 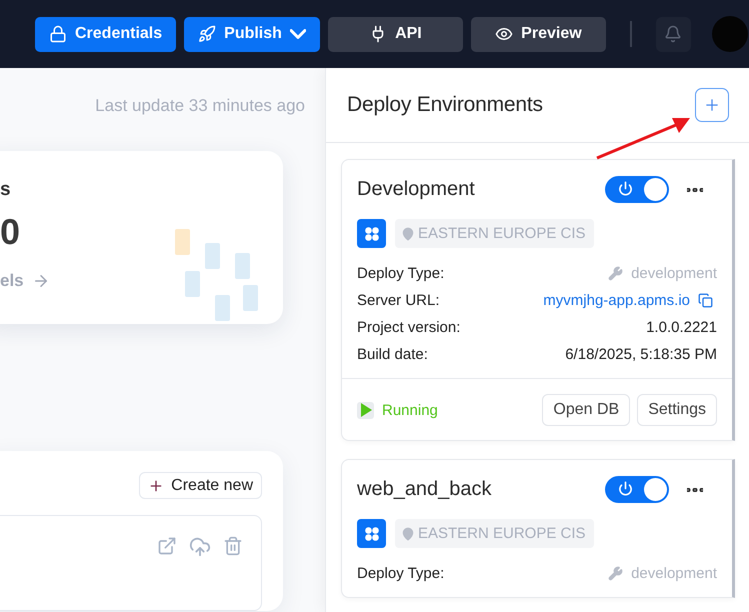 I want to click on last-update-text: Last update 33 minutes ago, so click(x=200, y=106).